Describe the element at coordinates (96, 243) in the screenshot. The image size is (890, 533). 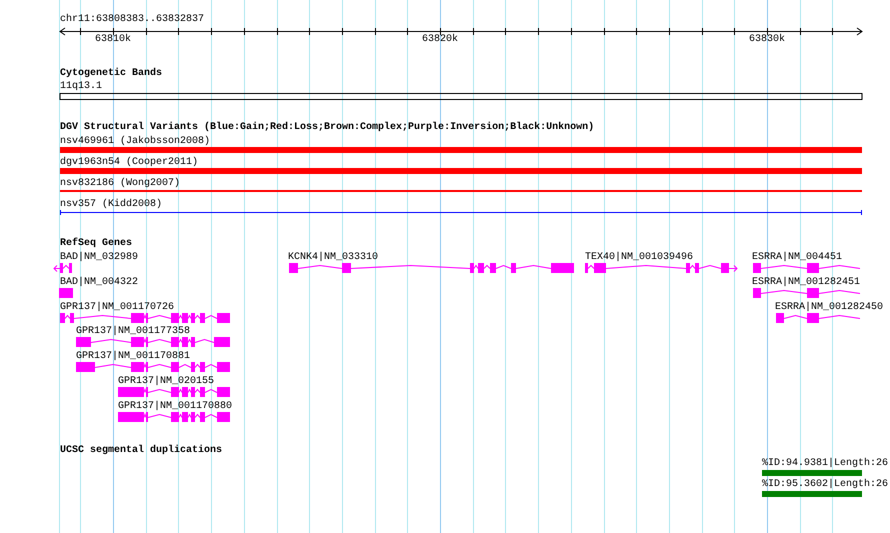
I see `track-title: RefSeq Genes` at that location.